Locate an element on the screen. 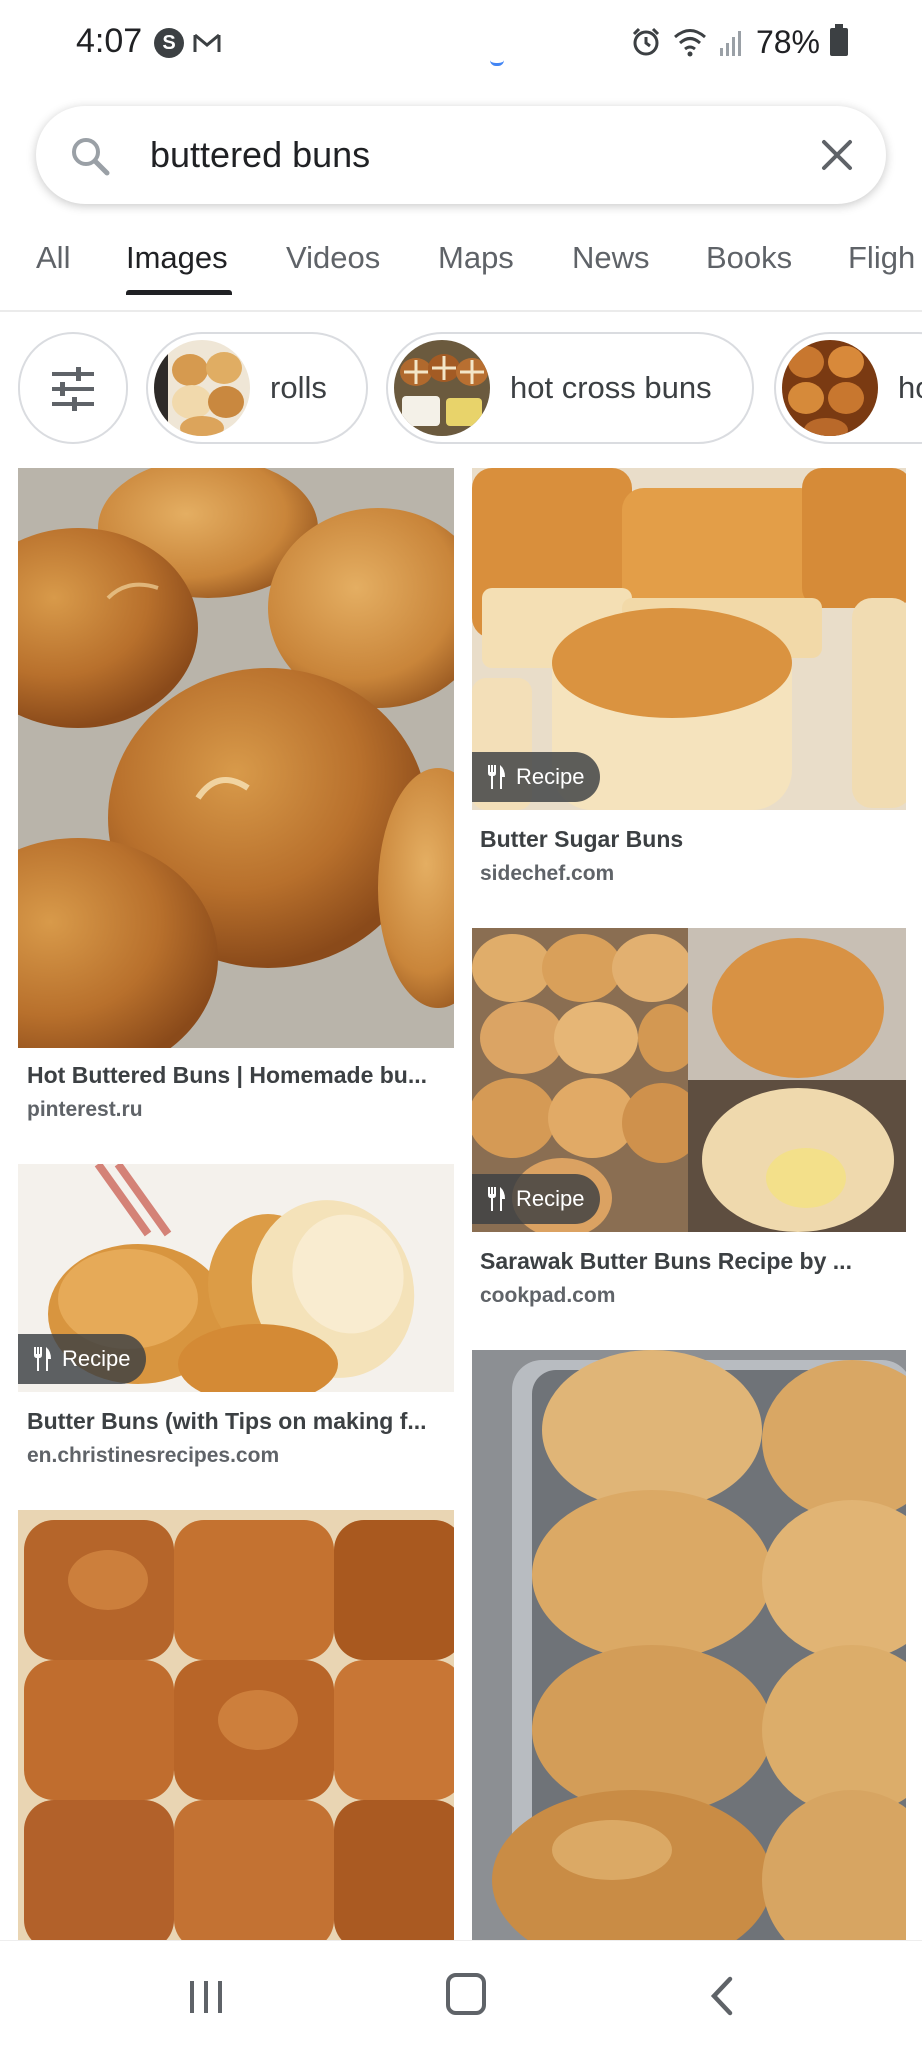 The width and height of the screenshot is (922, 2048). battery-percent: 78% is located at coordinates (787, 41).